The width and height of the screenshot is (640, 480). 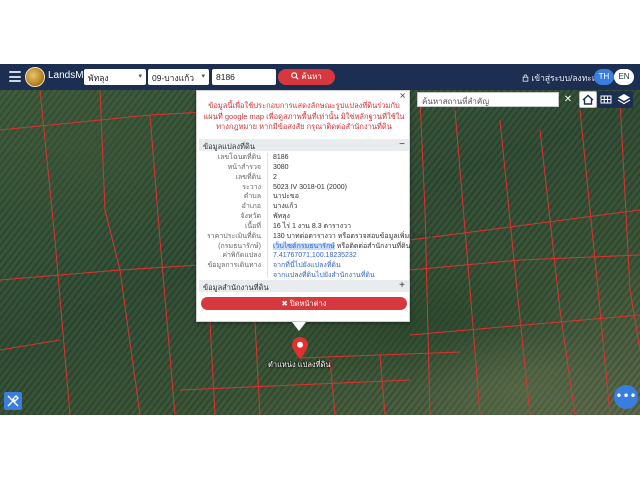 What do you see at coordinates (299, 326) in the screenshot?
I see `popup-pointer` at bounding box center [299, 326].